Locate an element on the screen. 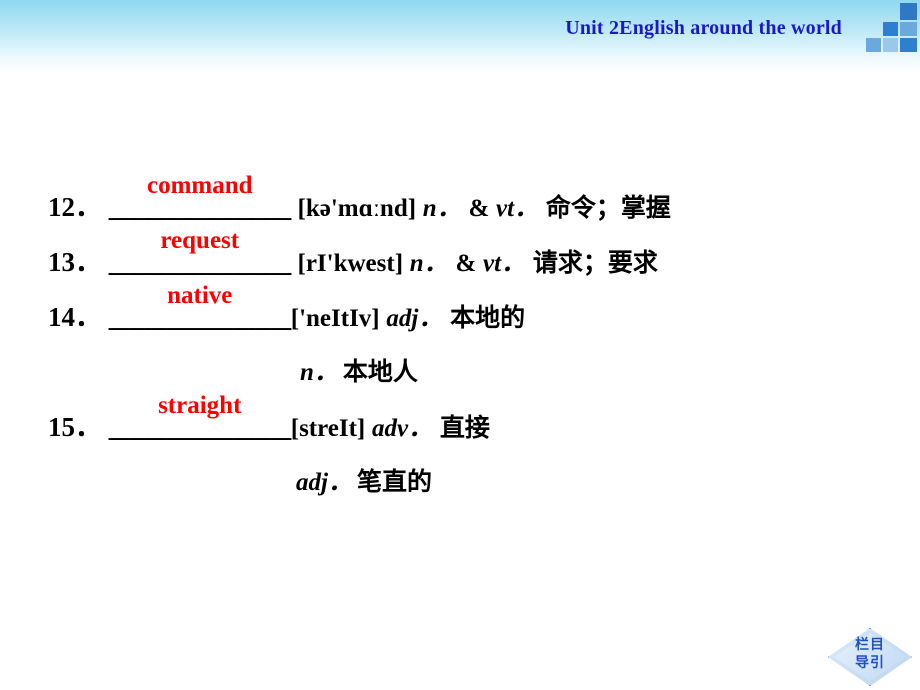  square-mid-center-icon is located at coordinates (890, 29).